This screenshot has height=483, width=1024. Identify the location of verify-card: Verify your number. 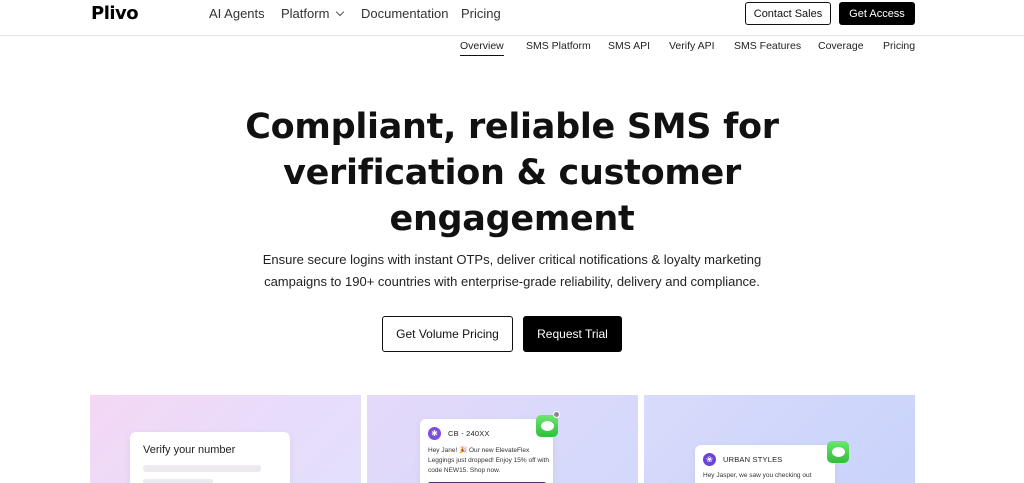
(225, 439).